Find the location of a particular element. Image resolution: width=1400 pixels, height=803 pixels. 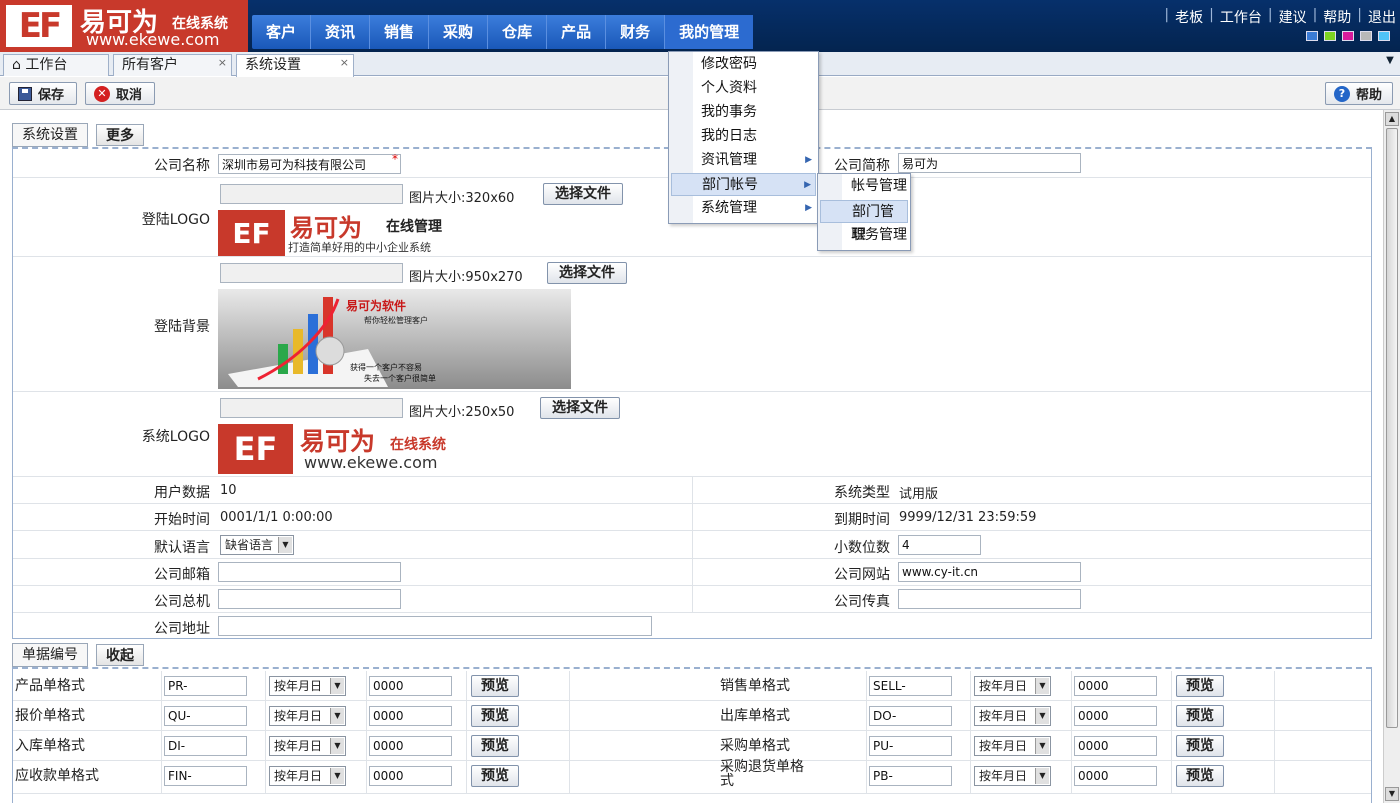

submenu-item-position-management: 职务管理 is located at coordinates (864, 235).